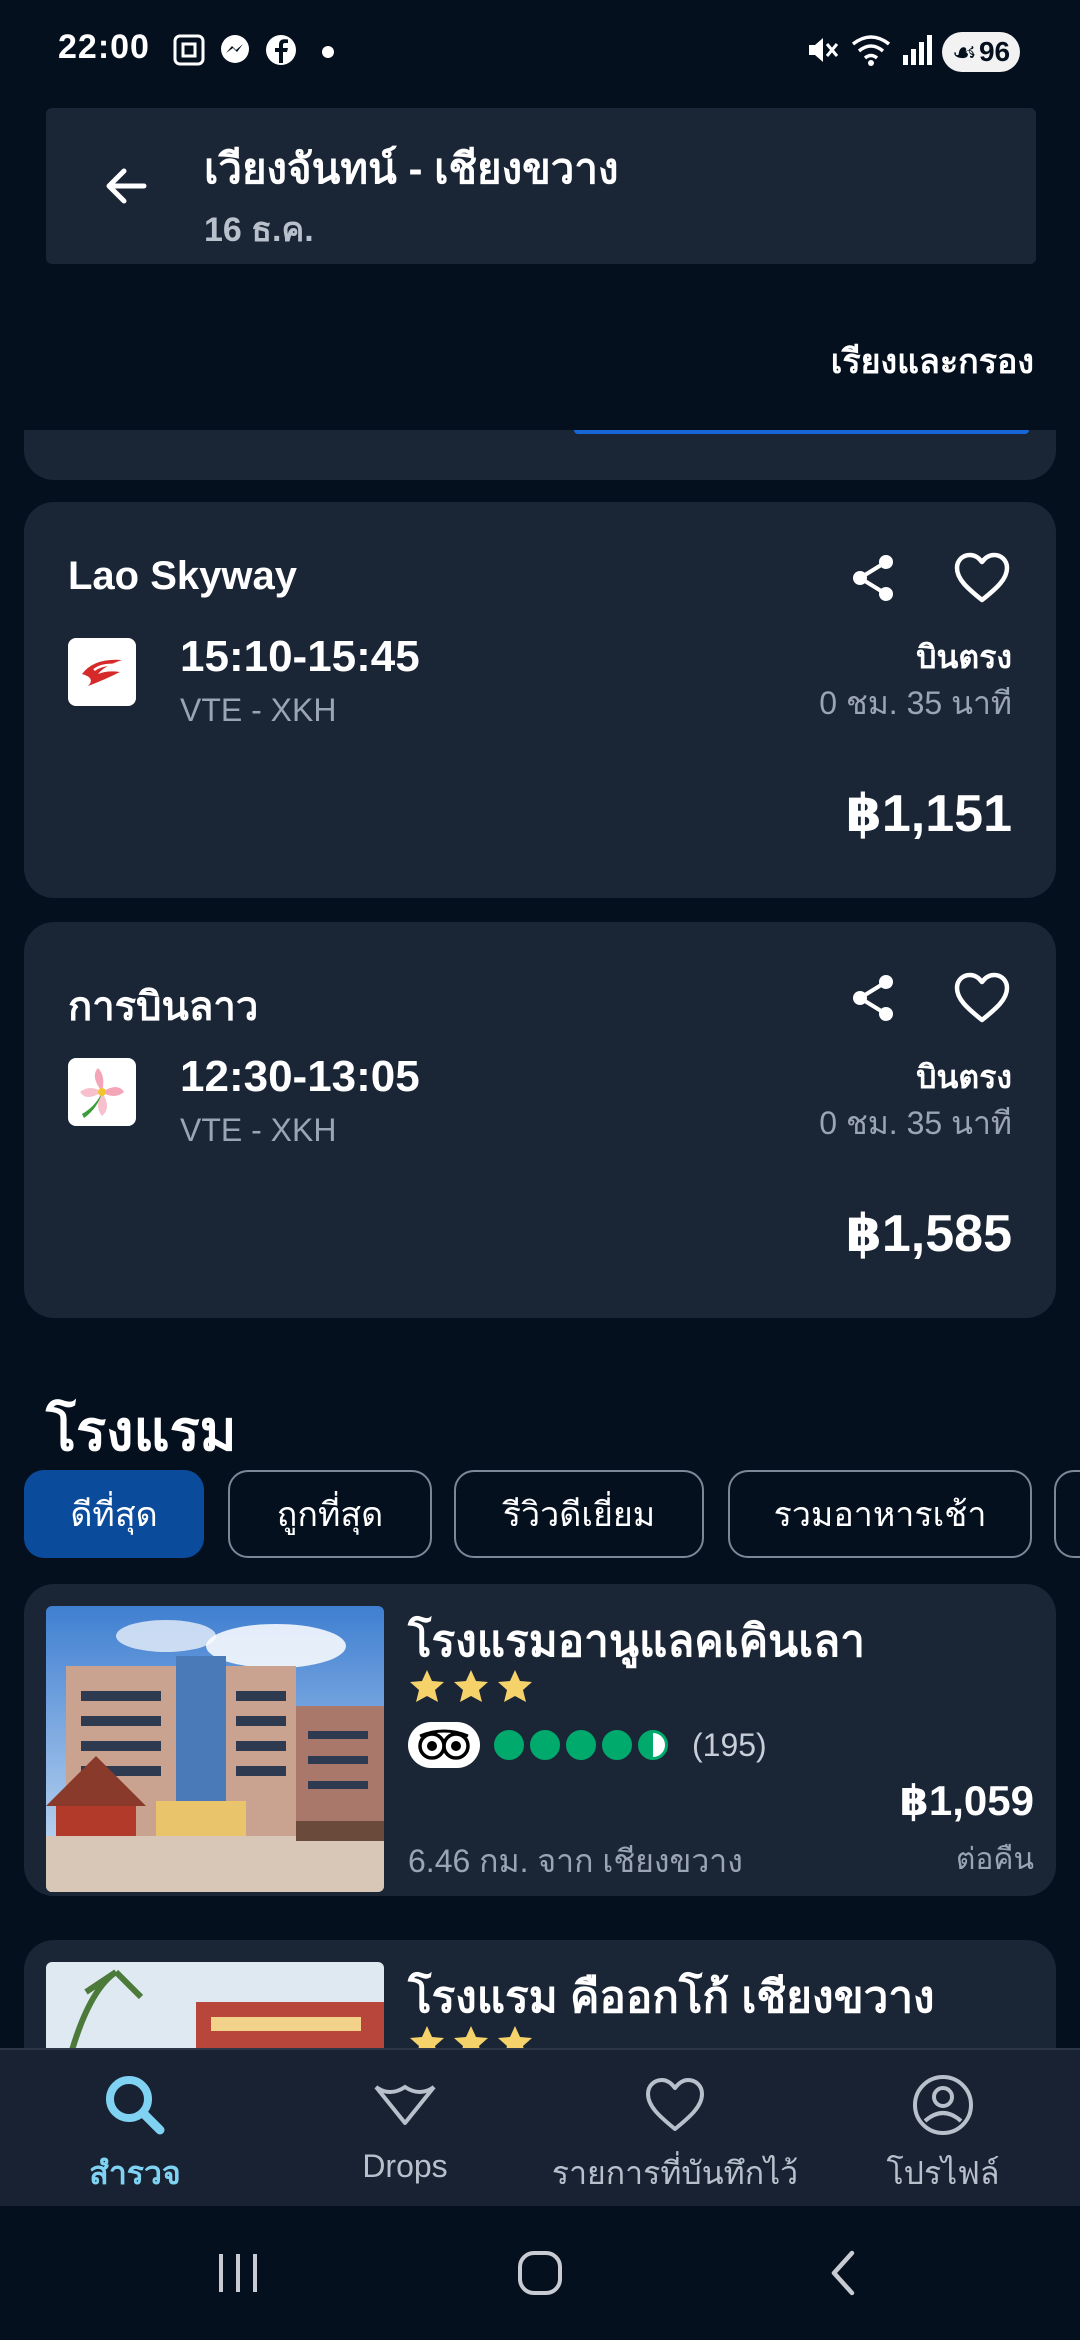 The width and height of the screenshot is (1080, 2340). What do you see at coordinates (880, 1514) in the screenshot?
I see `chip-breakfast: รวมอาหารเช้า` at bounding box center [880, 1514].